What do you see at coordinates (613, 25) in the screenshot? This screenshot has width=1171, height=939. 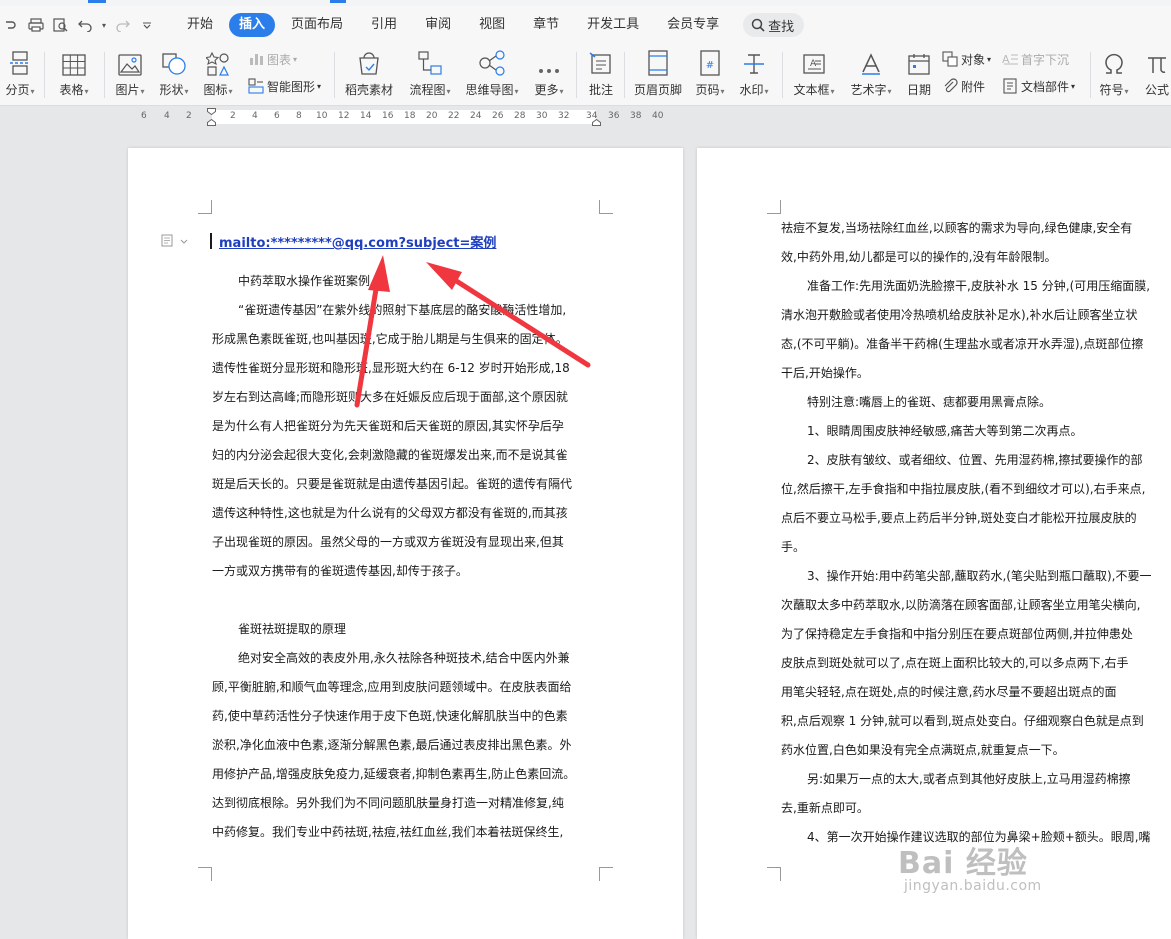 I see `tab-developer: 开发工具` at bounding box center [613, 25].